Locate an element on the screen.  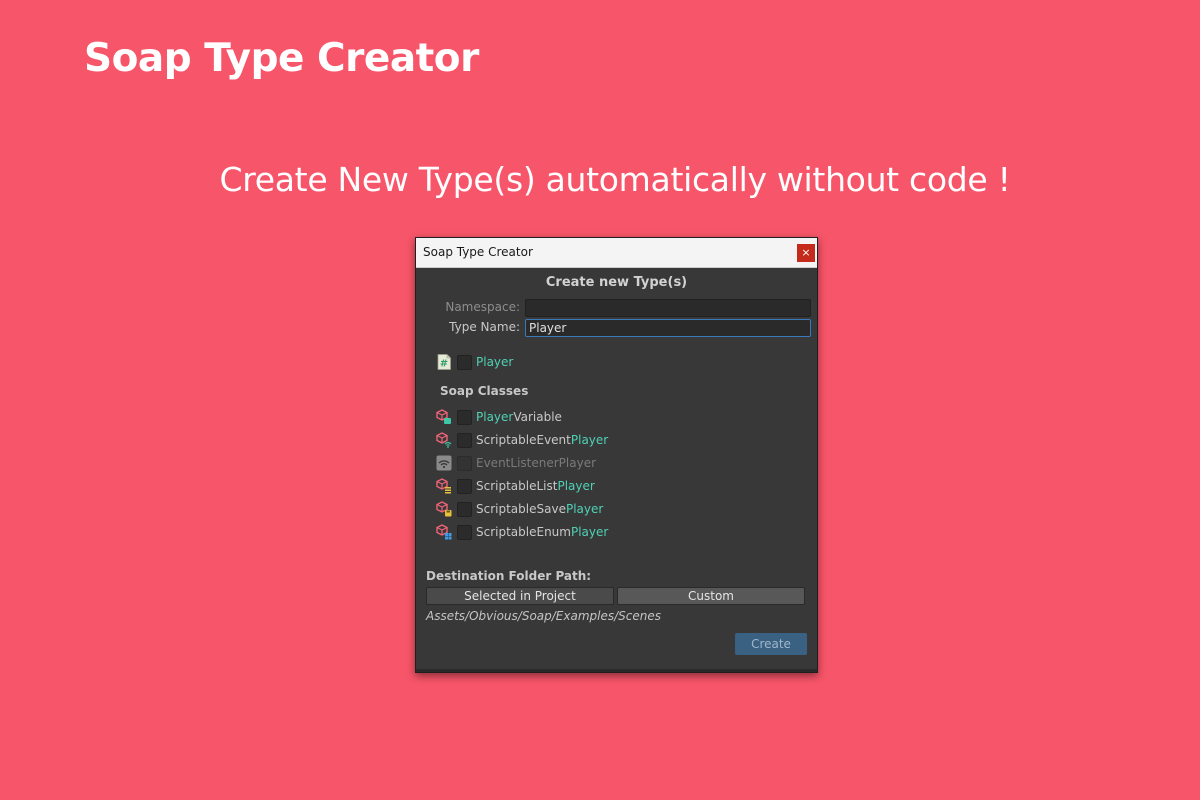
destination-label: Destination Folder Path: is located at coordinates (509, 576).